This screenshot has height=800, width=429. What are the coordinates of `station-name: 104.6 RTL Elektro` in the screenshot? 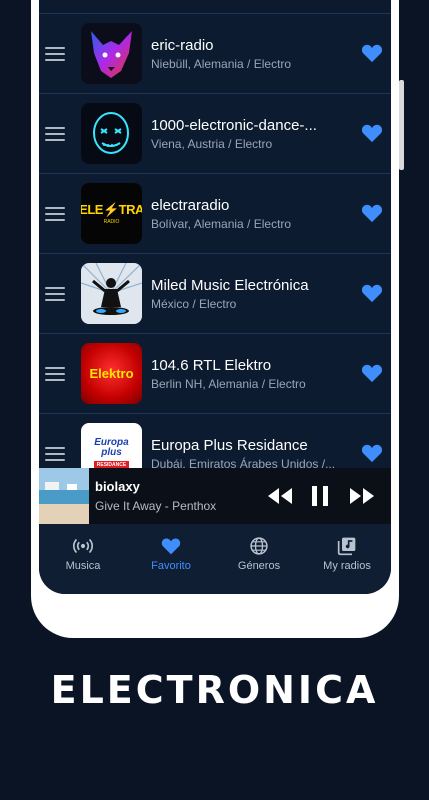 It's located at (211, 365).